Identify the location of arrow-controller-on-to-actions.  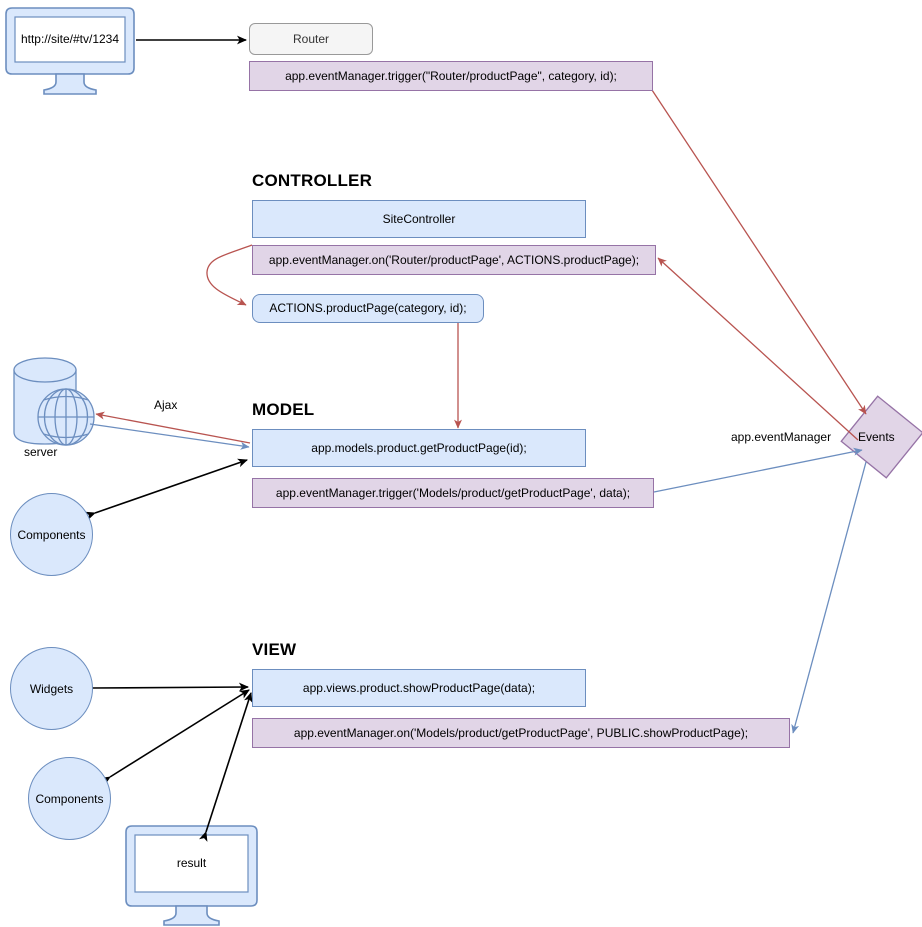
(229, 275).